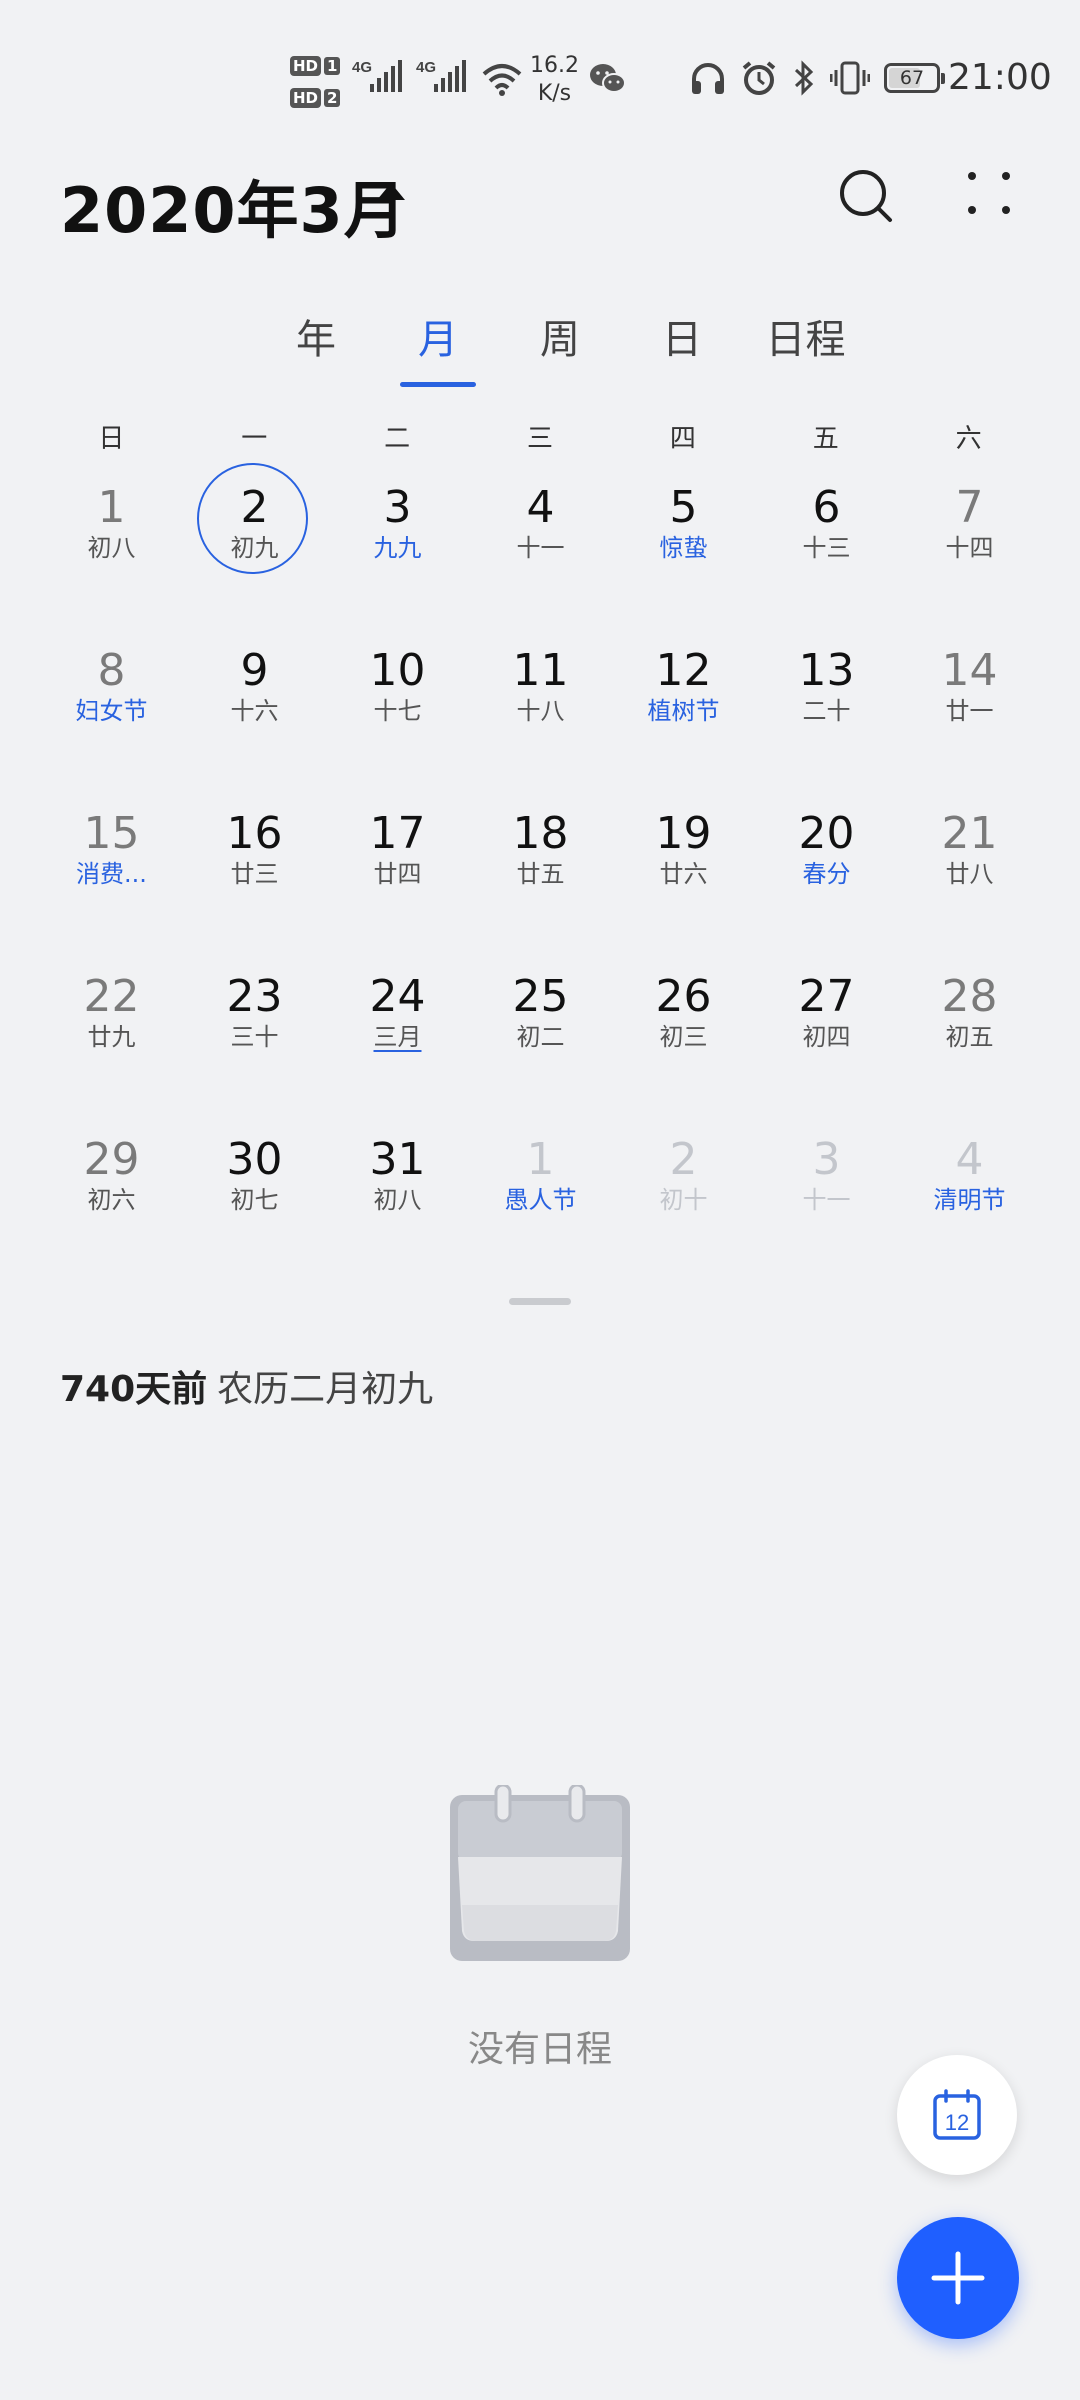 Image resolution: width=1080 pixels, height=2400 pixels. I want to click on day-cell: 18 廿五, so click(540, 877).